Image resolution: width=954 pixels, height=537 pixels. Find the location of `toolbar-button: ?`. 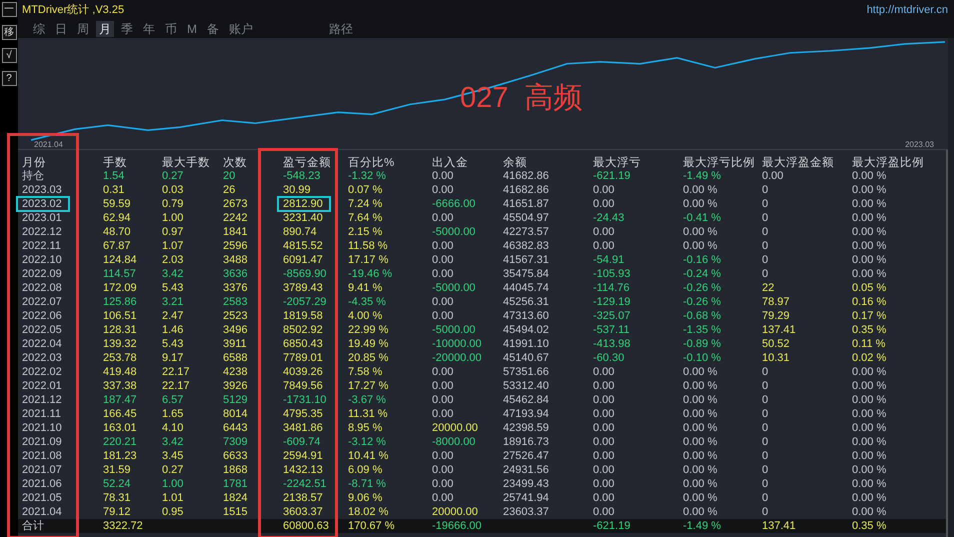

toolbar-button: ? is located at coordinates (9, 78).